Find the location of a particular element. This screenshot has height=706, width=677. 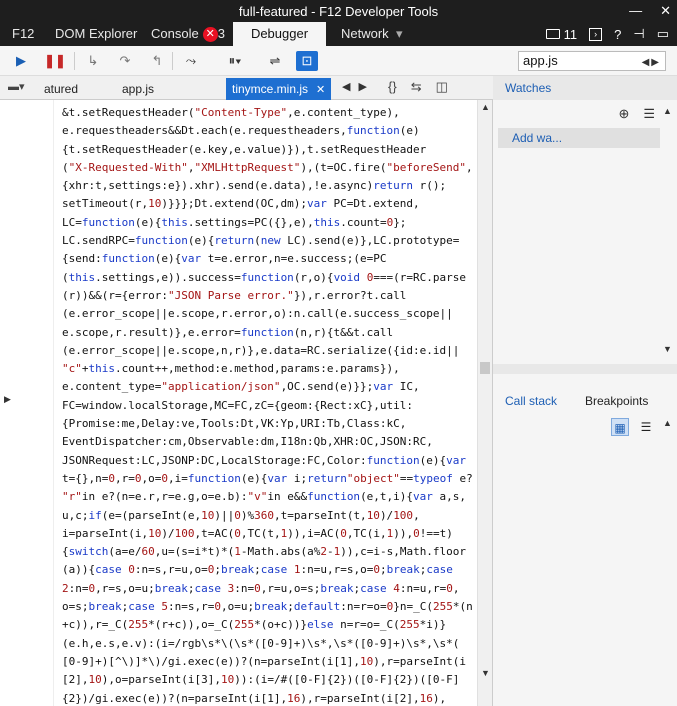

scrollbar-thumb is located at coordinates (485, 368).